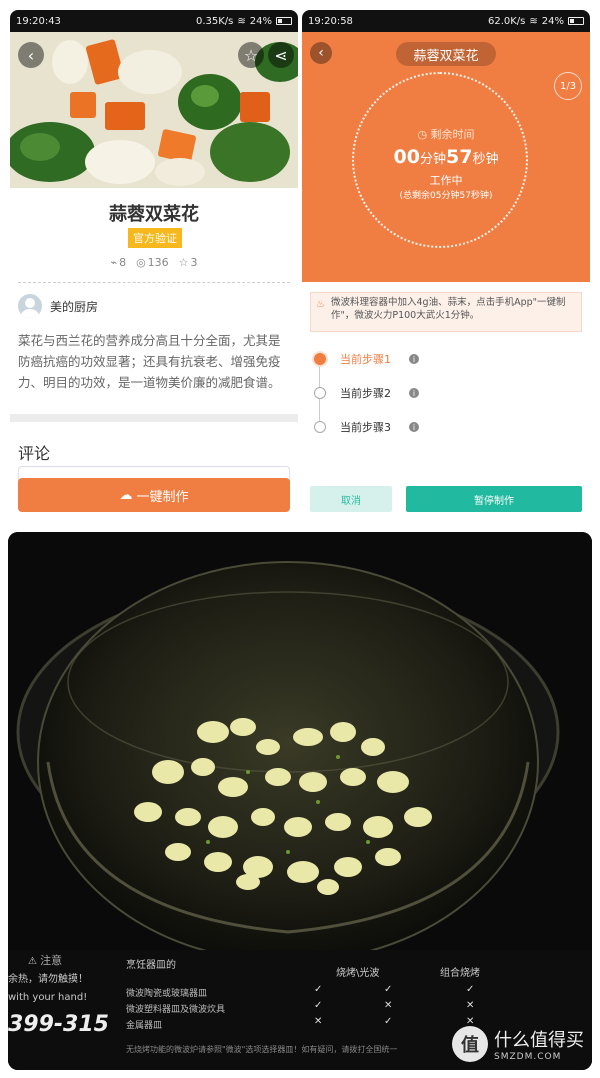 The width and height of the screenshot is (600, 1078). Describe the element at coordinates (167, 994) in the screenshot. I see `cookware-row: 微波陶瓷或玻璃器皿` at that location.